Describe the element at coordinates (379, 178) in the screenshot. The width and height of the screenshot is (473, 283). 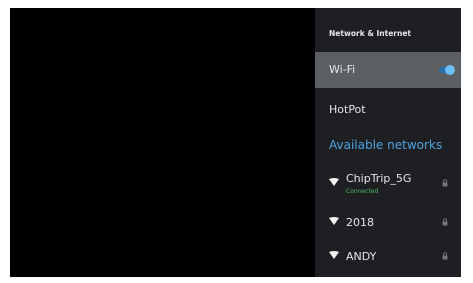
I see `network-name: ChipTrip_5G` at that location.